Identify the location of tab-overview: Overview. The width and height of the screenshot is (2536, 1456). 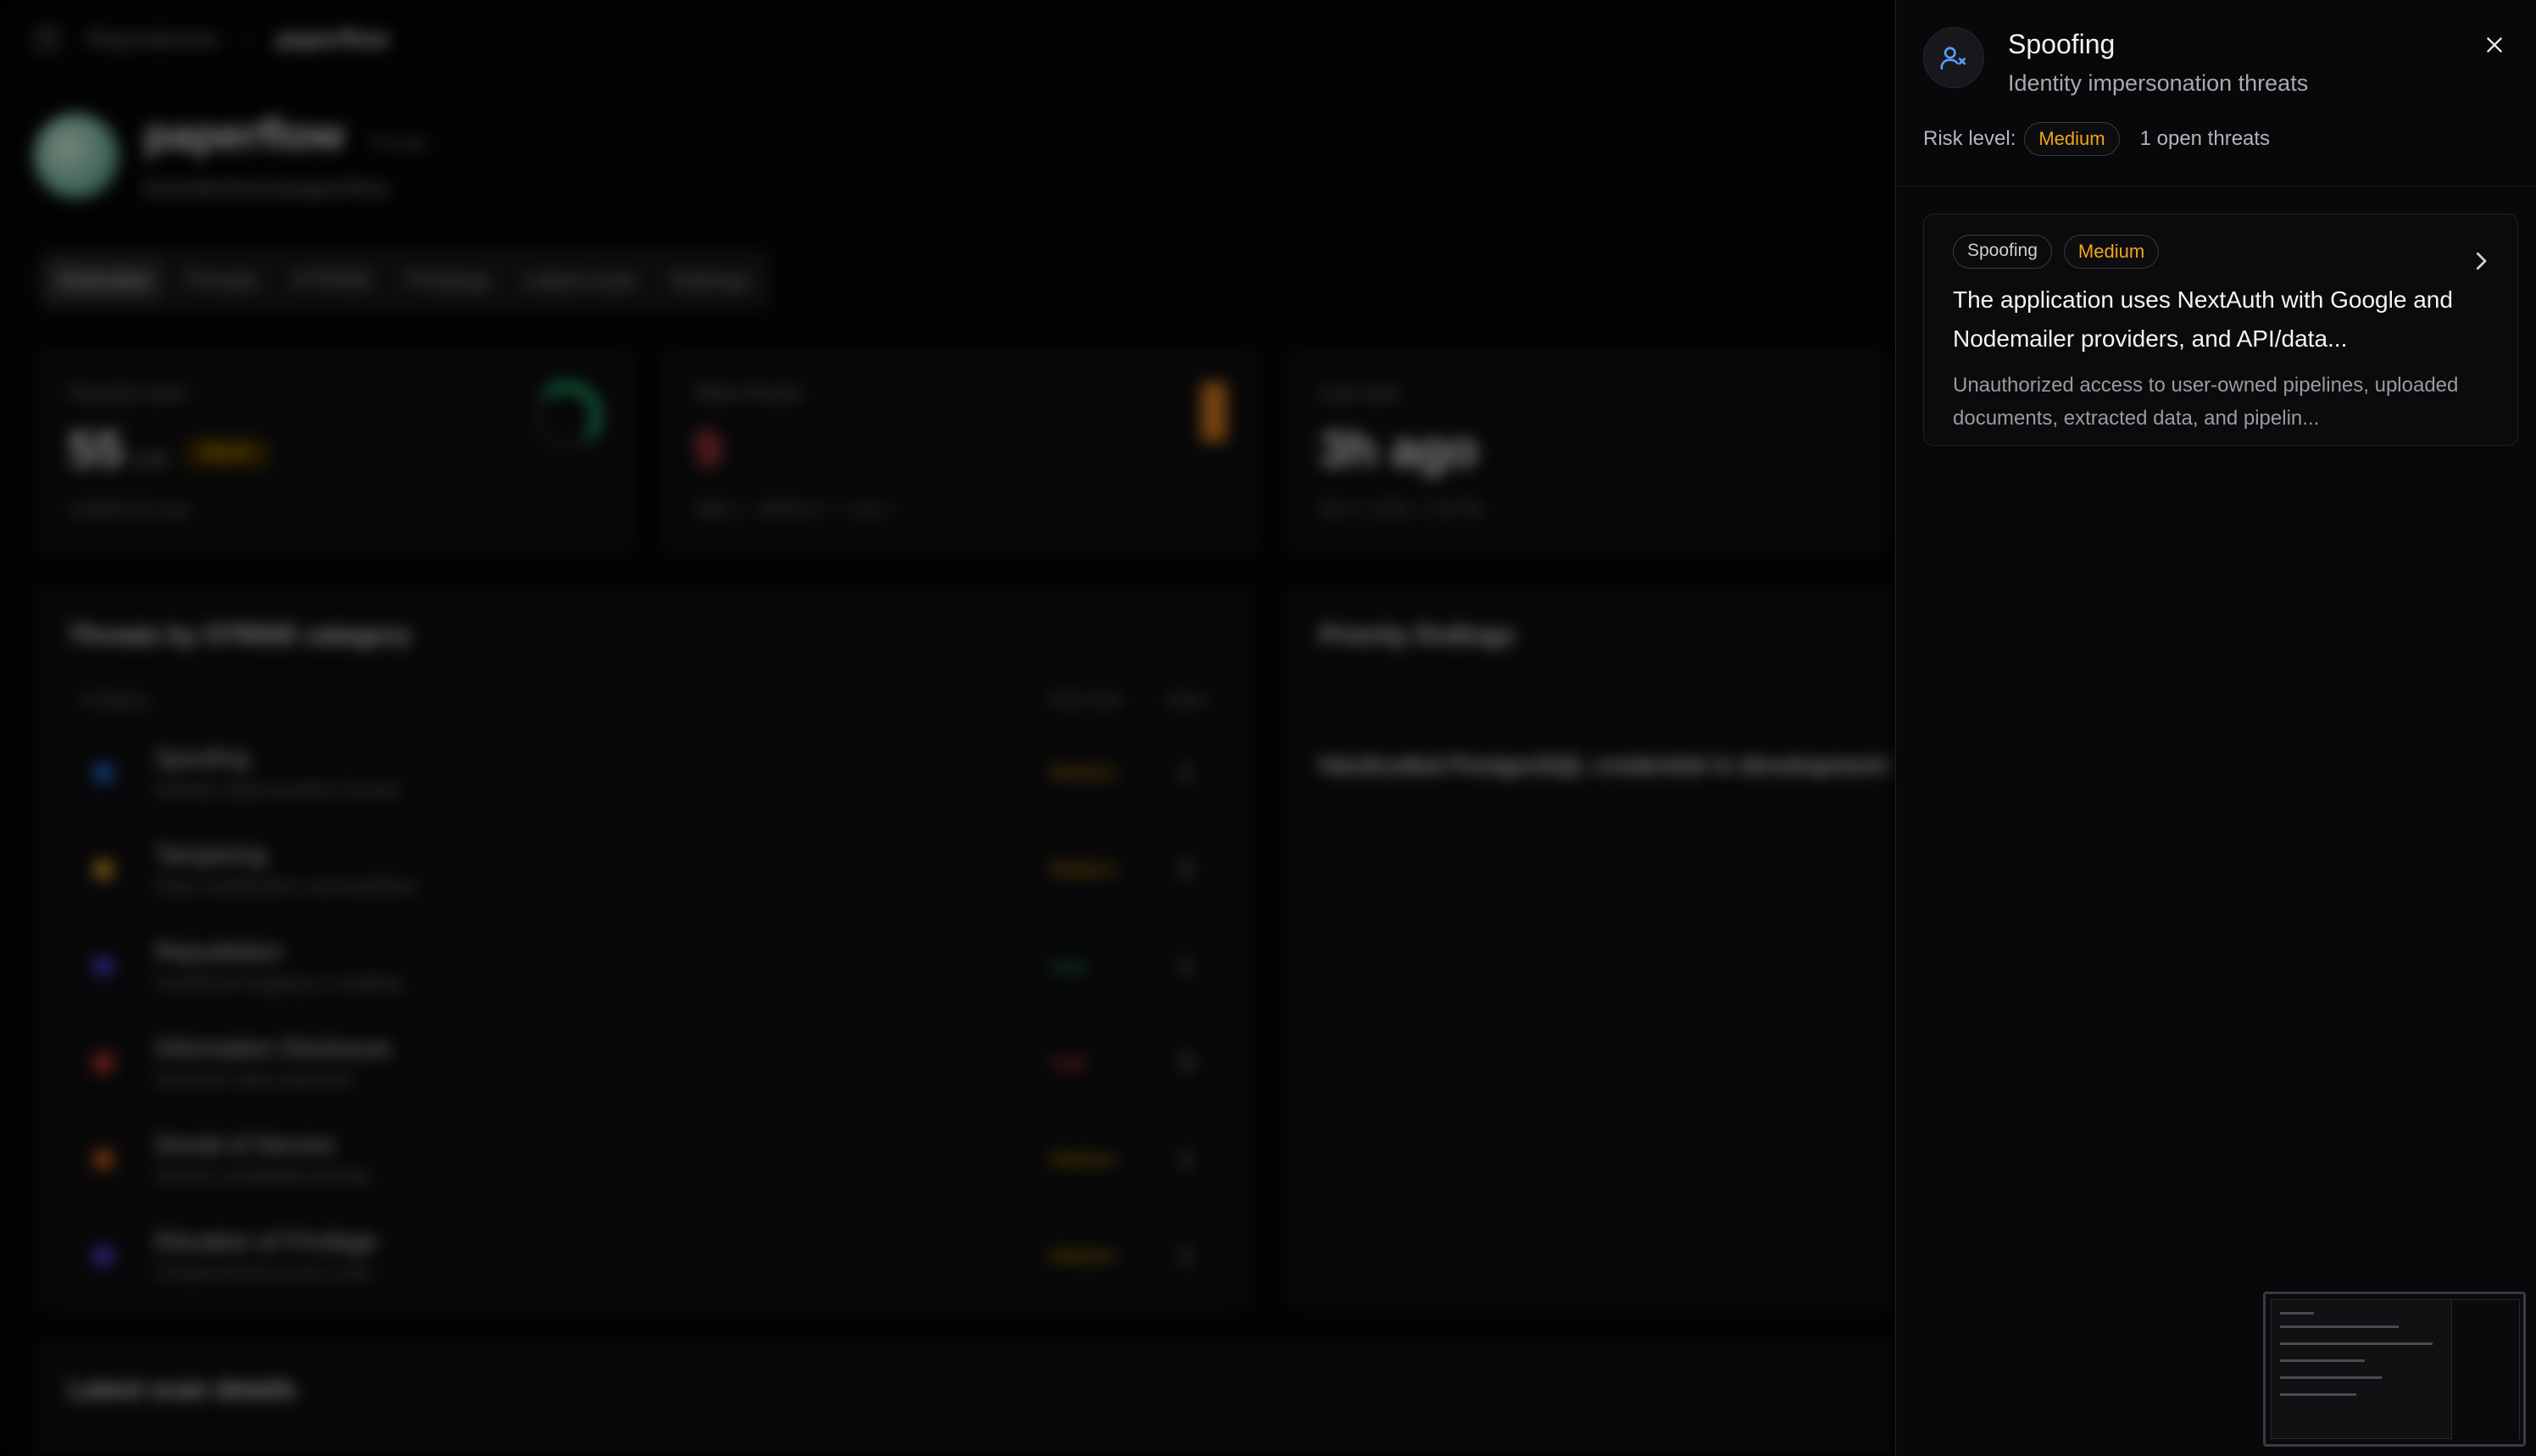
(104, 280).